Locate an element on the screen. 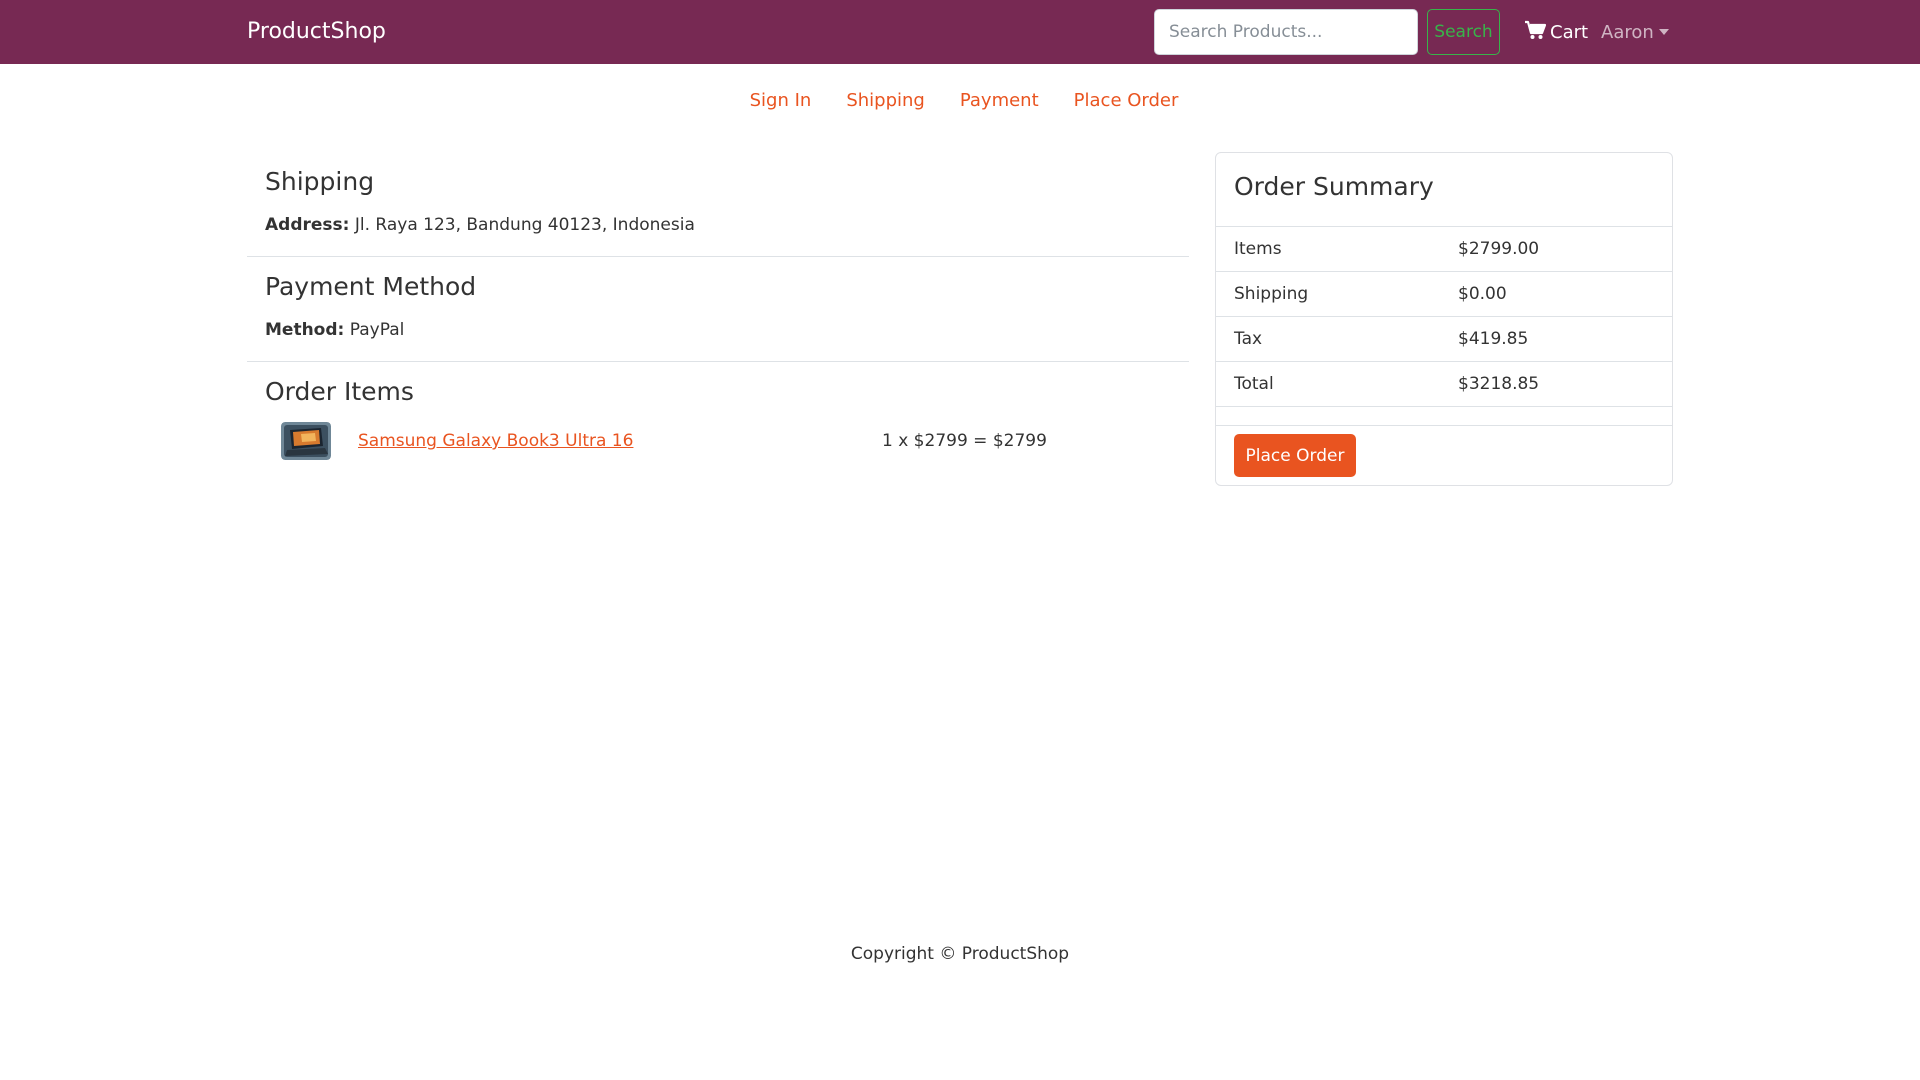 Image resolution: width=1920 pixels, height=1080 pixels. navbar: ProductShop Search Cart Aaron is located at coordinates (960, 32).